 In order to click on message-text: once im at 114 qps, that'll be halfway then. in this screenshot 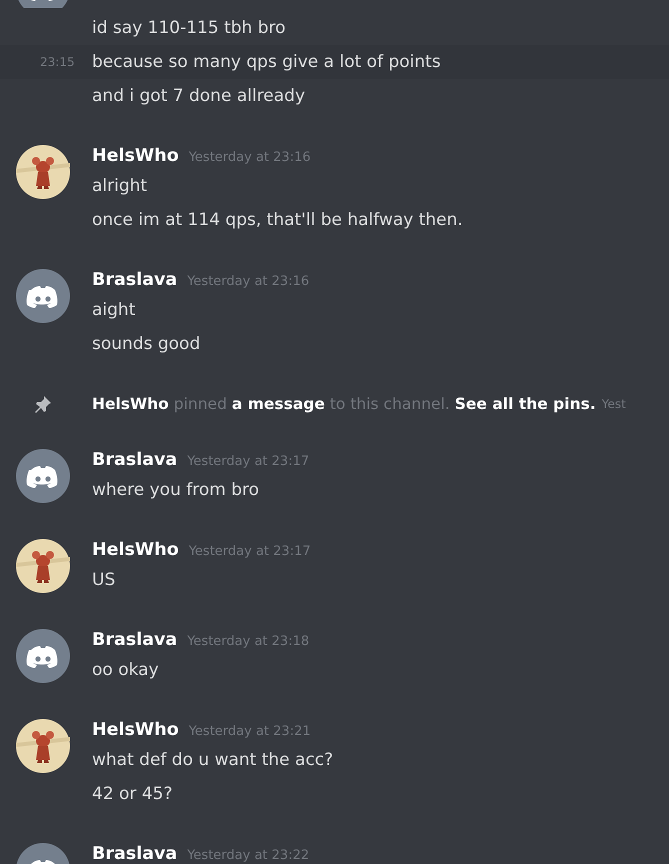, I will do `click(277, 220)`.